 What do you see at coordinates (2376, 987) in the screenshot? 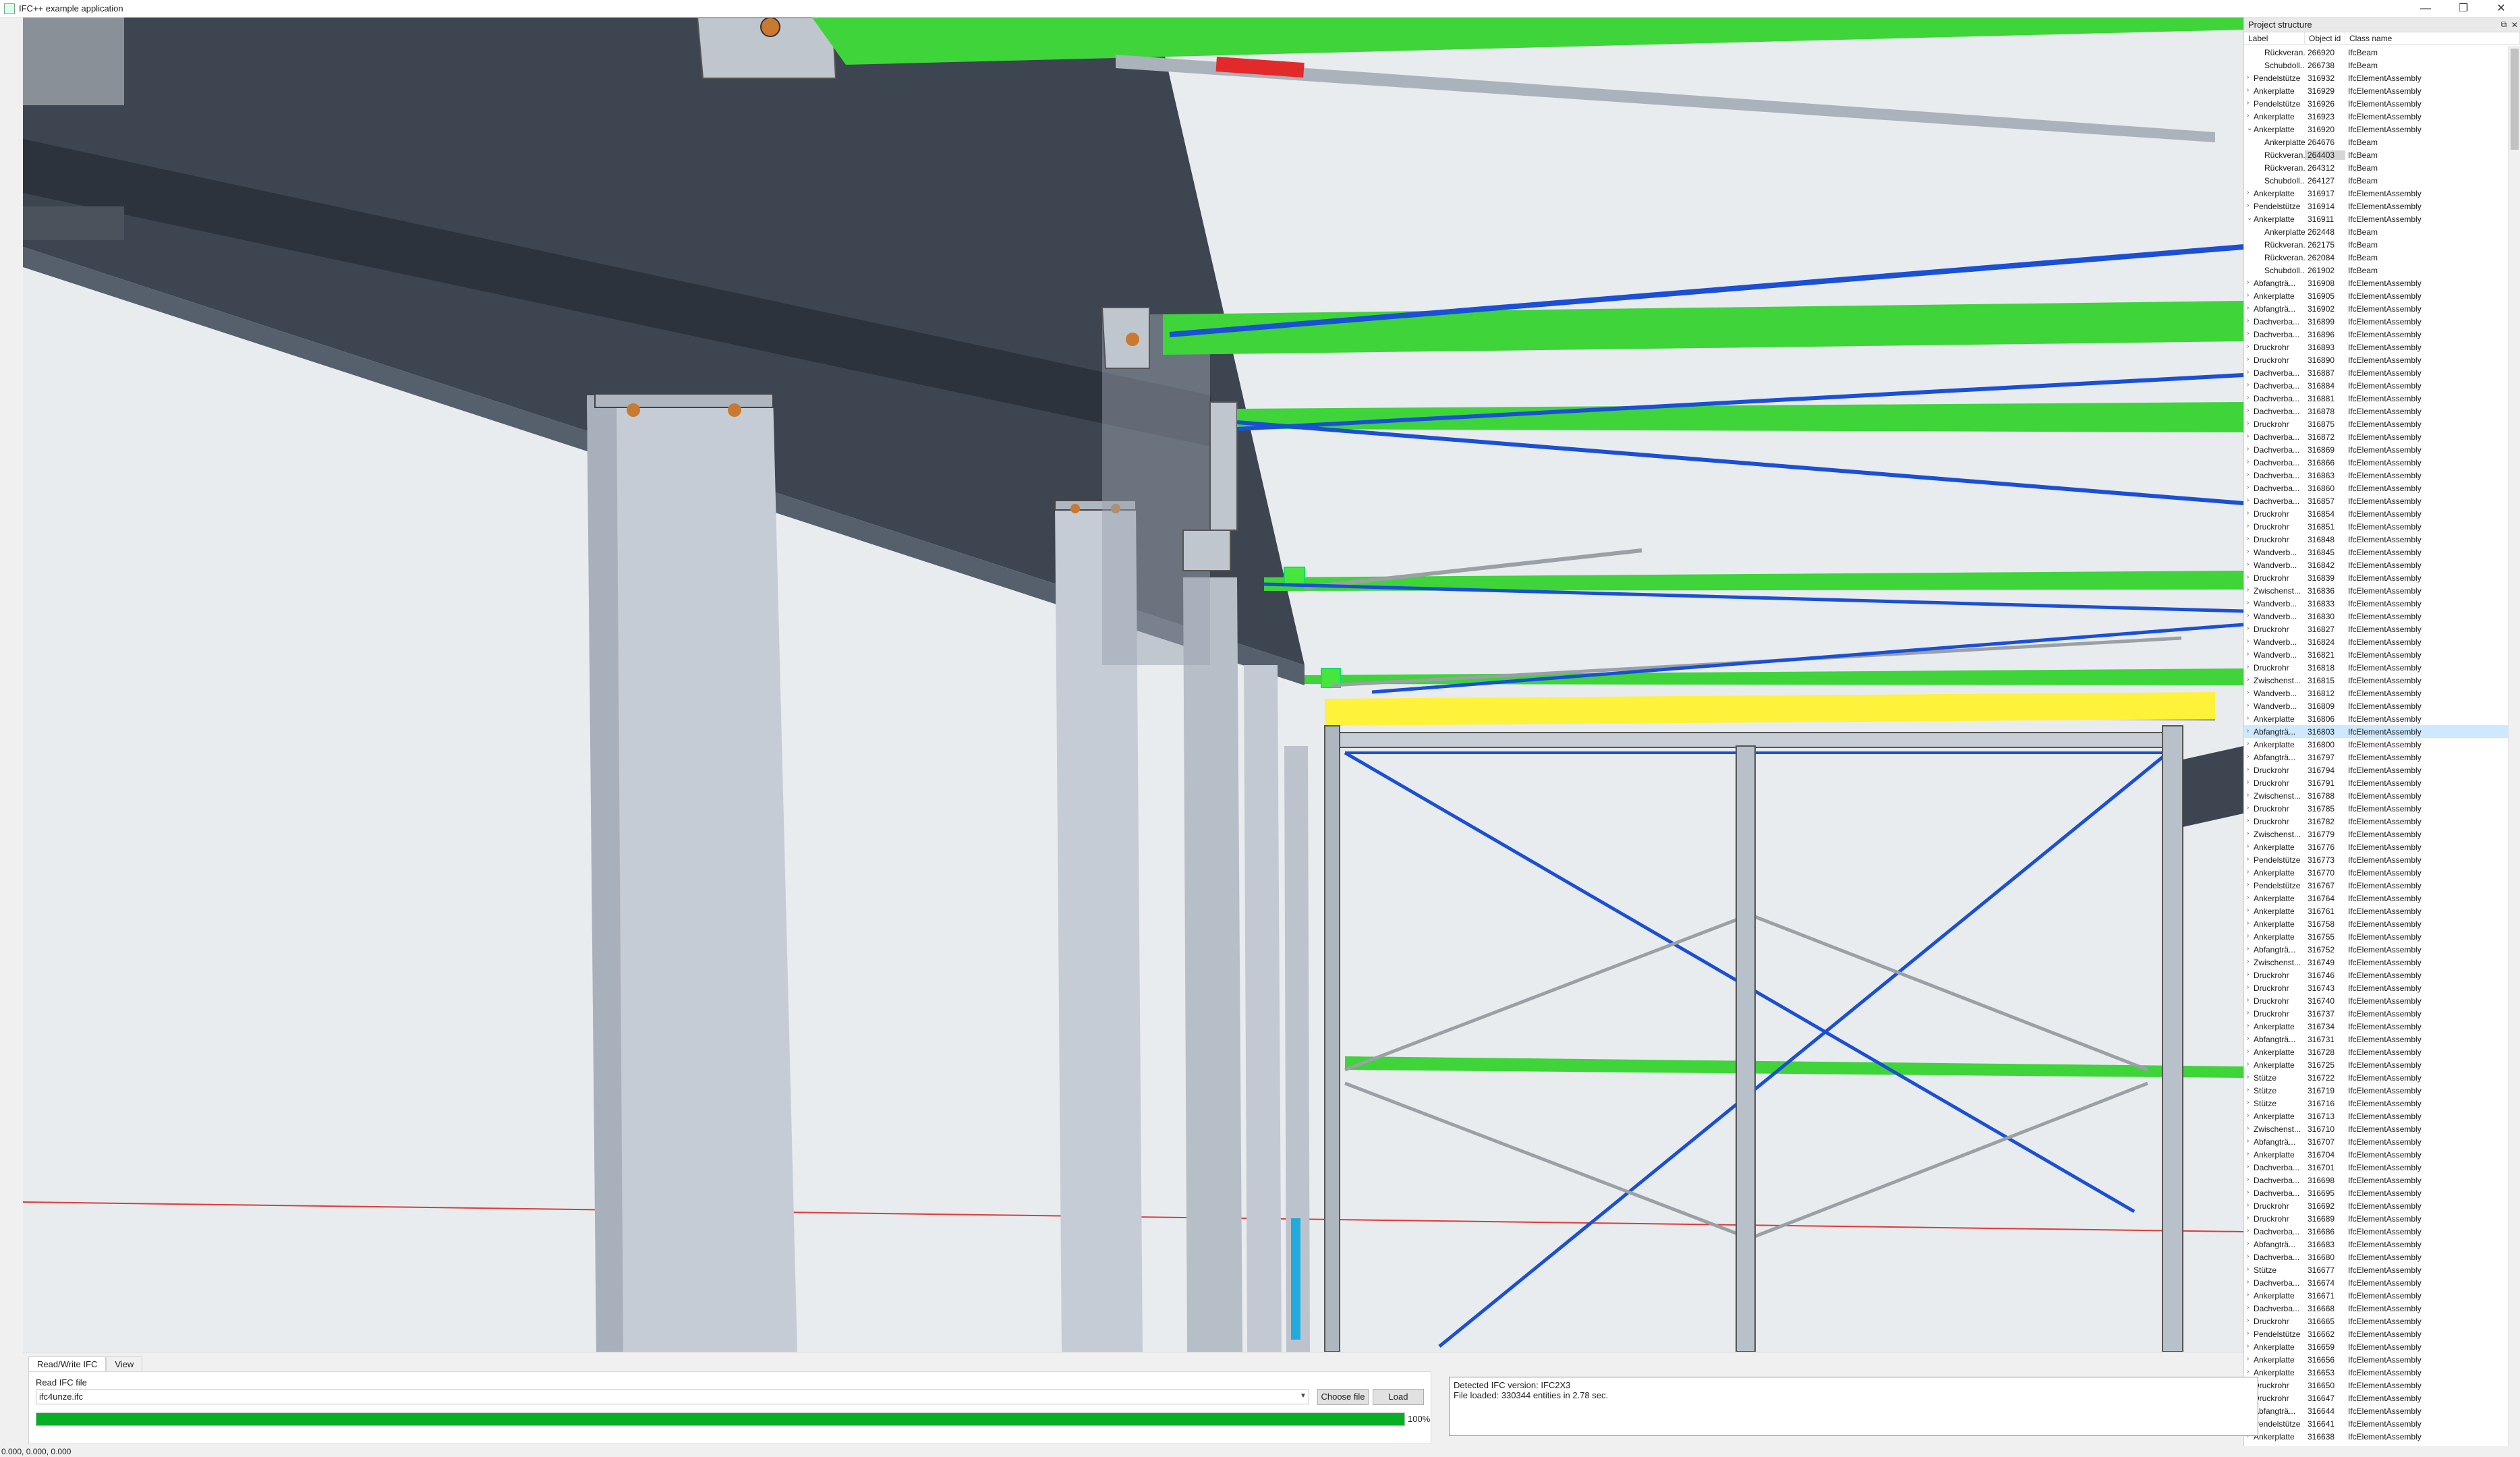
I see `tree-row: › Druckrohr 316743 IfcElementAssembly` at bounding box center [2376, 987].